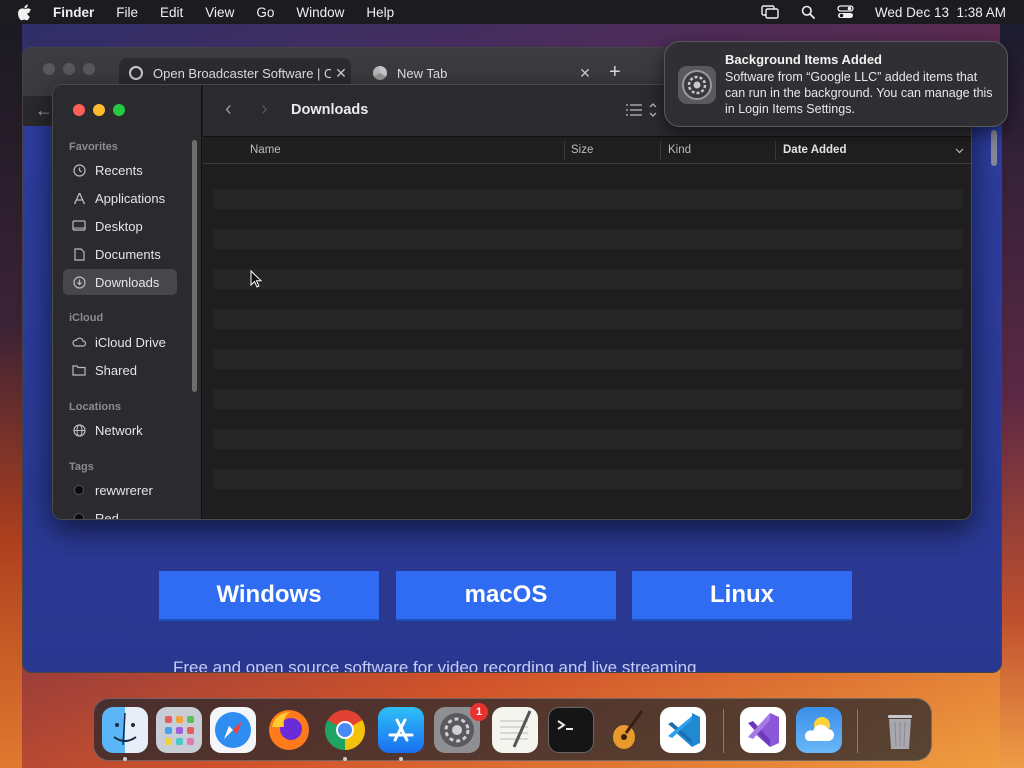 This screenshot has height=768, width=1024. I want to click on browser-tab-label: Open Broadcaster Software | O, so click(242, 73).